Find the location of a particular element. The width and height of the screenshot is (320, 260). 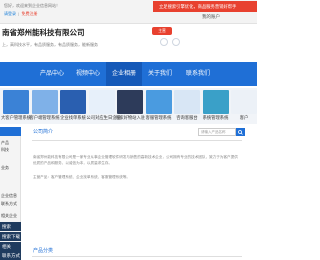

about-text-2: 主营产品：客户管理系统、企业找单系统、客服管理系统等。 is located at coordinates (82, 177).